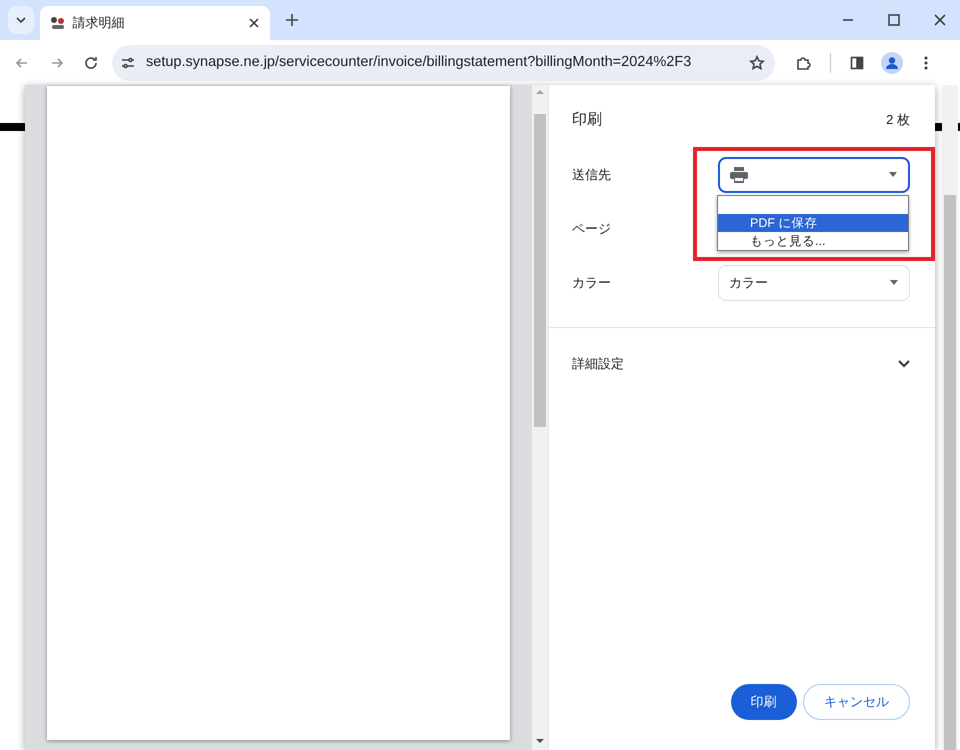  I want to click on advanced-settings-toggle: 詳細設定, so click(741, 364).